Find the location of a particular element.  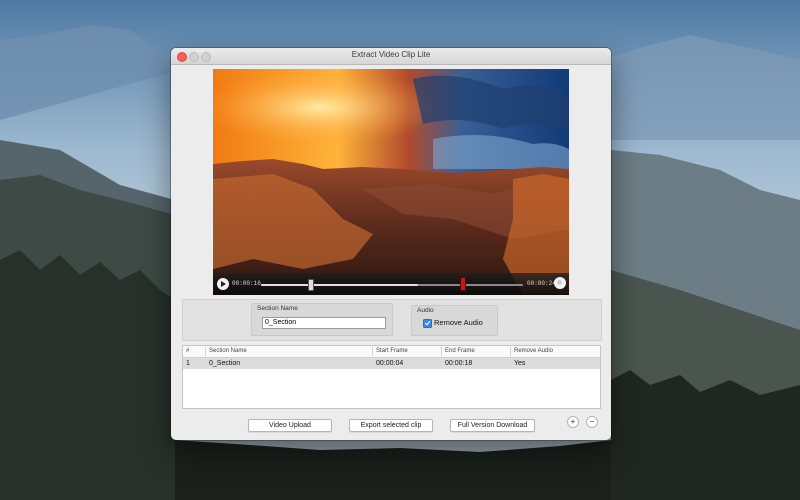

audio-group: Audio Remove Audio is located at coordinates (454, 320).